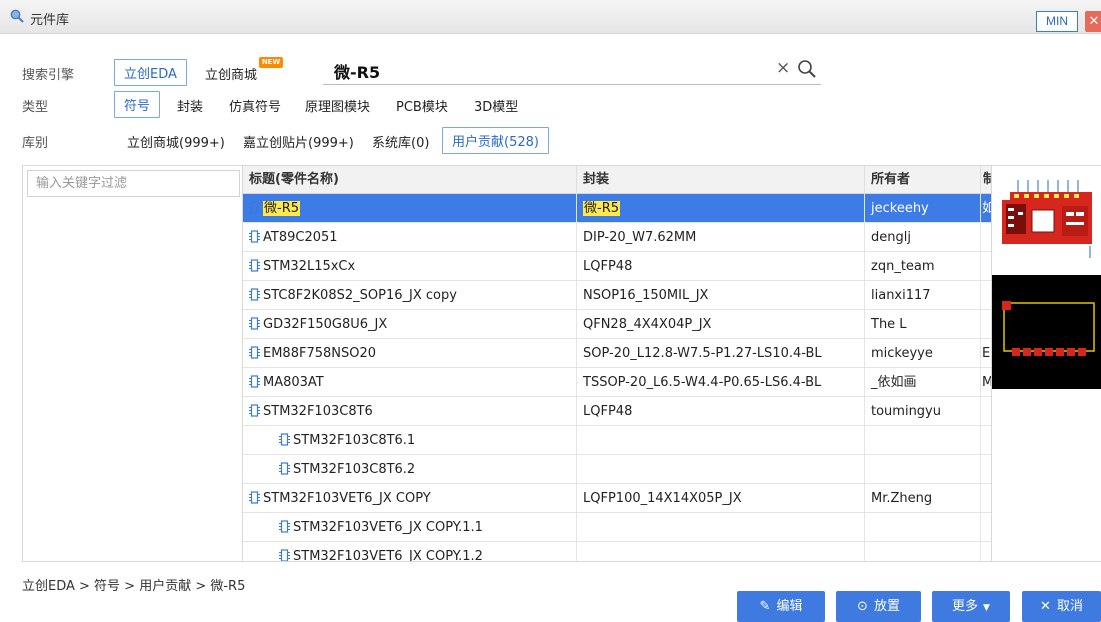 This screenshot has height=622, width=1101. I want to click on cell-extra: 如, so click(986, 208).